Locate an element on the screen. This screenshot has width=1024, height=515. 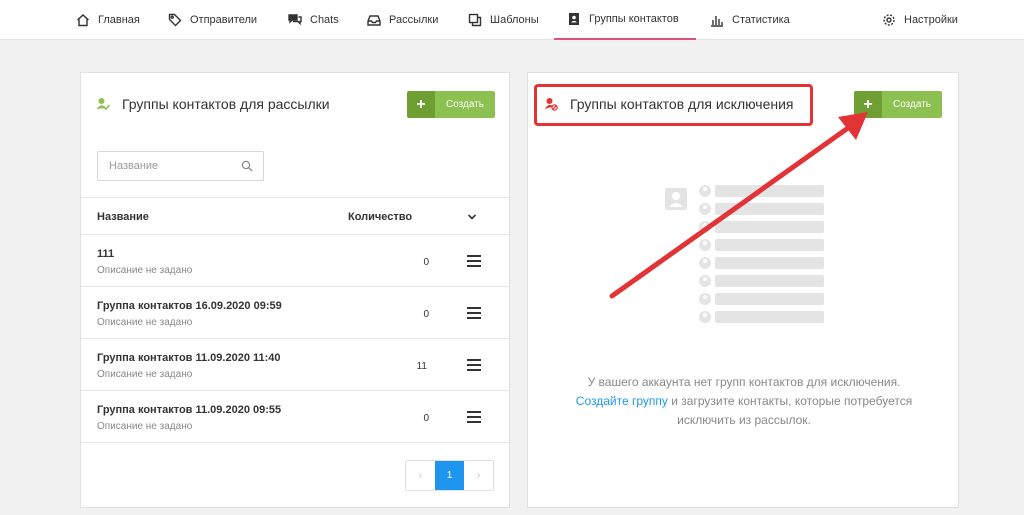
nav-item-label: Chats is located at coordinates (324, 20).